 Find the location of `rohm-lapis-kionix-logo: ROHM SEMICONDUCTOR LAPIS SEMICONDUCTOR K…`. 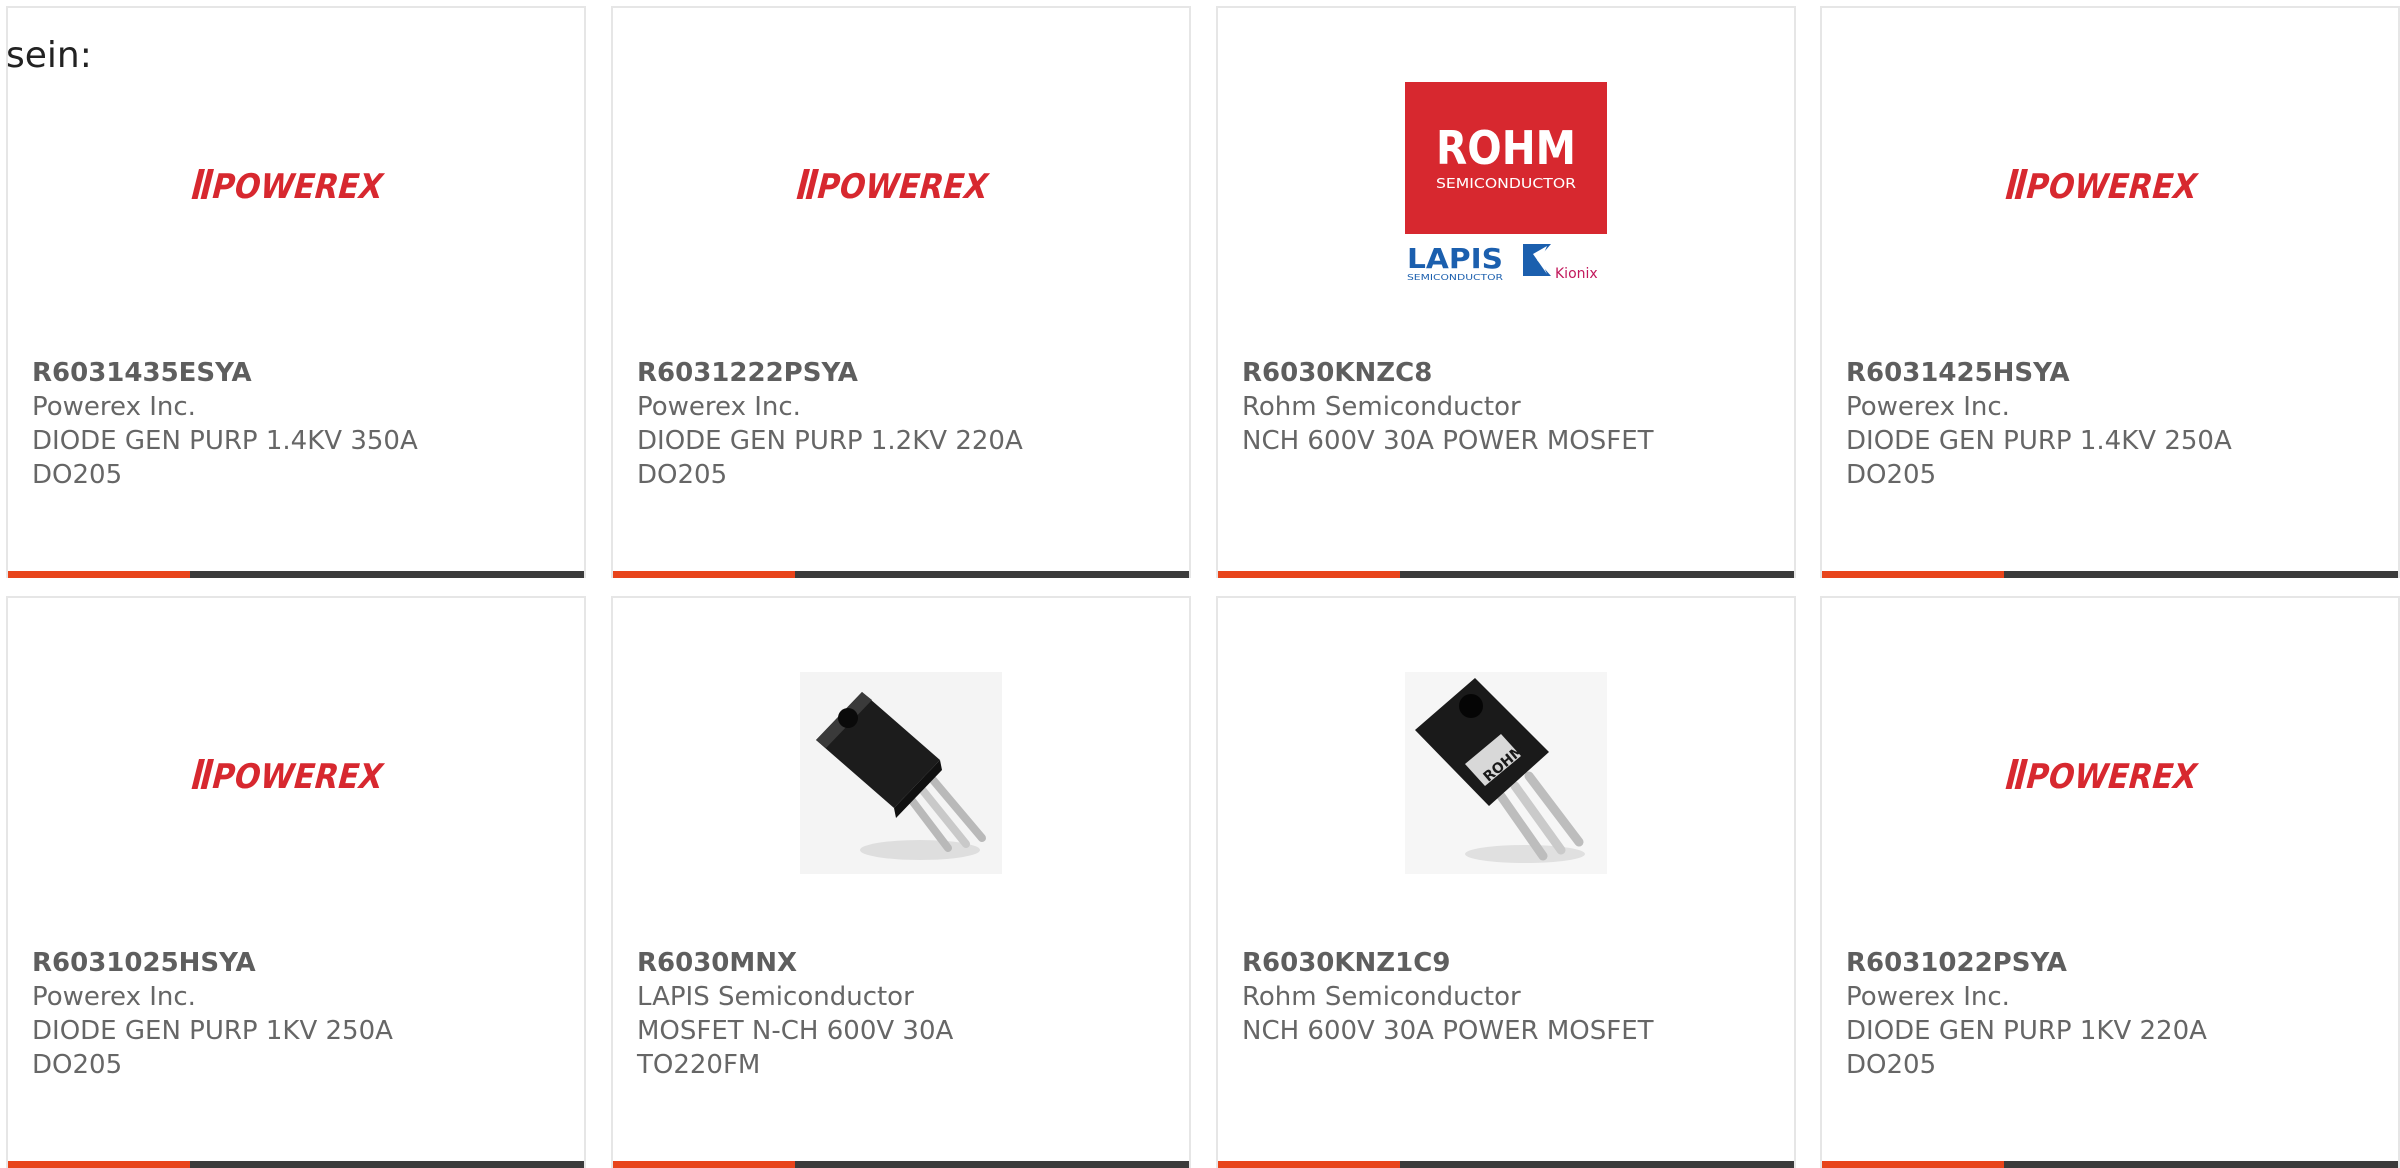

rohm-lapis-kionix-logo: ROHM SEMICONDUCTOR LAPIS SEMICONDUCTOR K… is located at coordinates (1506, 182).